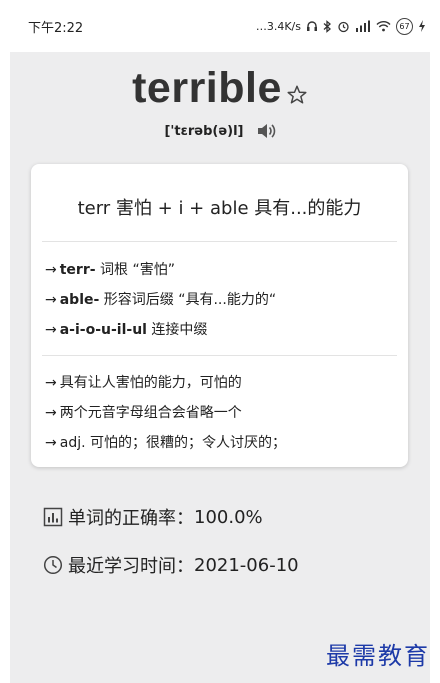 This screenshot has width=440, height=683. What do you see at coordinates (404, 26) in the screenshot?
I see `battery-icon: 67` at bounding box center [404, 26].